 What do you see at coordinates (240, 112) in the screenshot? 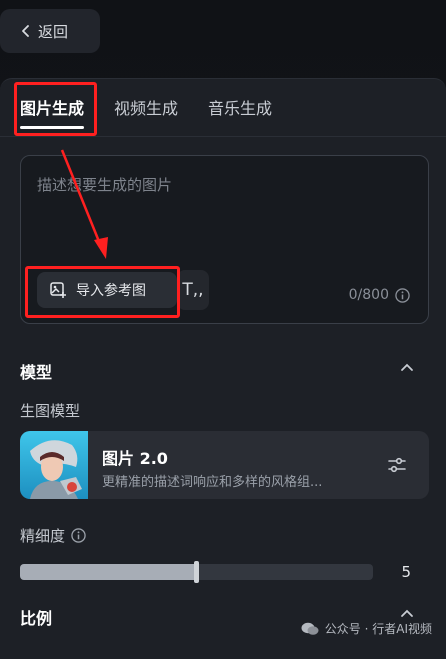
I see `tab-music-generation: 音乐生成` at bounding box center [240, 112].